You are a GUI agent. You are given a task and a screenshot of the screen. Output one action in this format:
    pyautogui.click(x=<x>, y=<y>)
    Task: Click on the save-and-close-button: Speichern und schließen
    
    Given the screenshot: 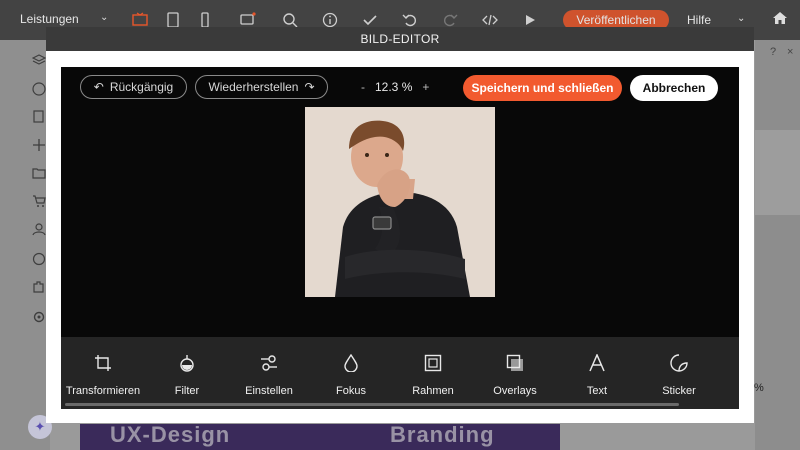 What is the action you would take?
    pyautogui.click(x=542, y=88)
    